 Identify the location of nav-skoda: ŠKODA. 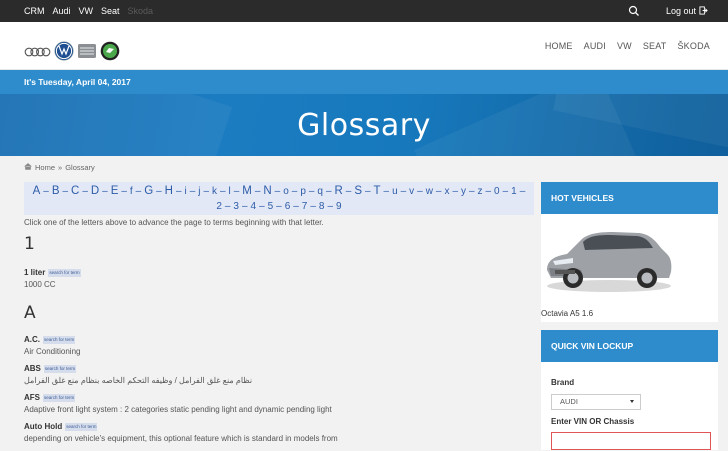
(693, 46).